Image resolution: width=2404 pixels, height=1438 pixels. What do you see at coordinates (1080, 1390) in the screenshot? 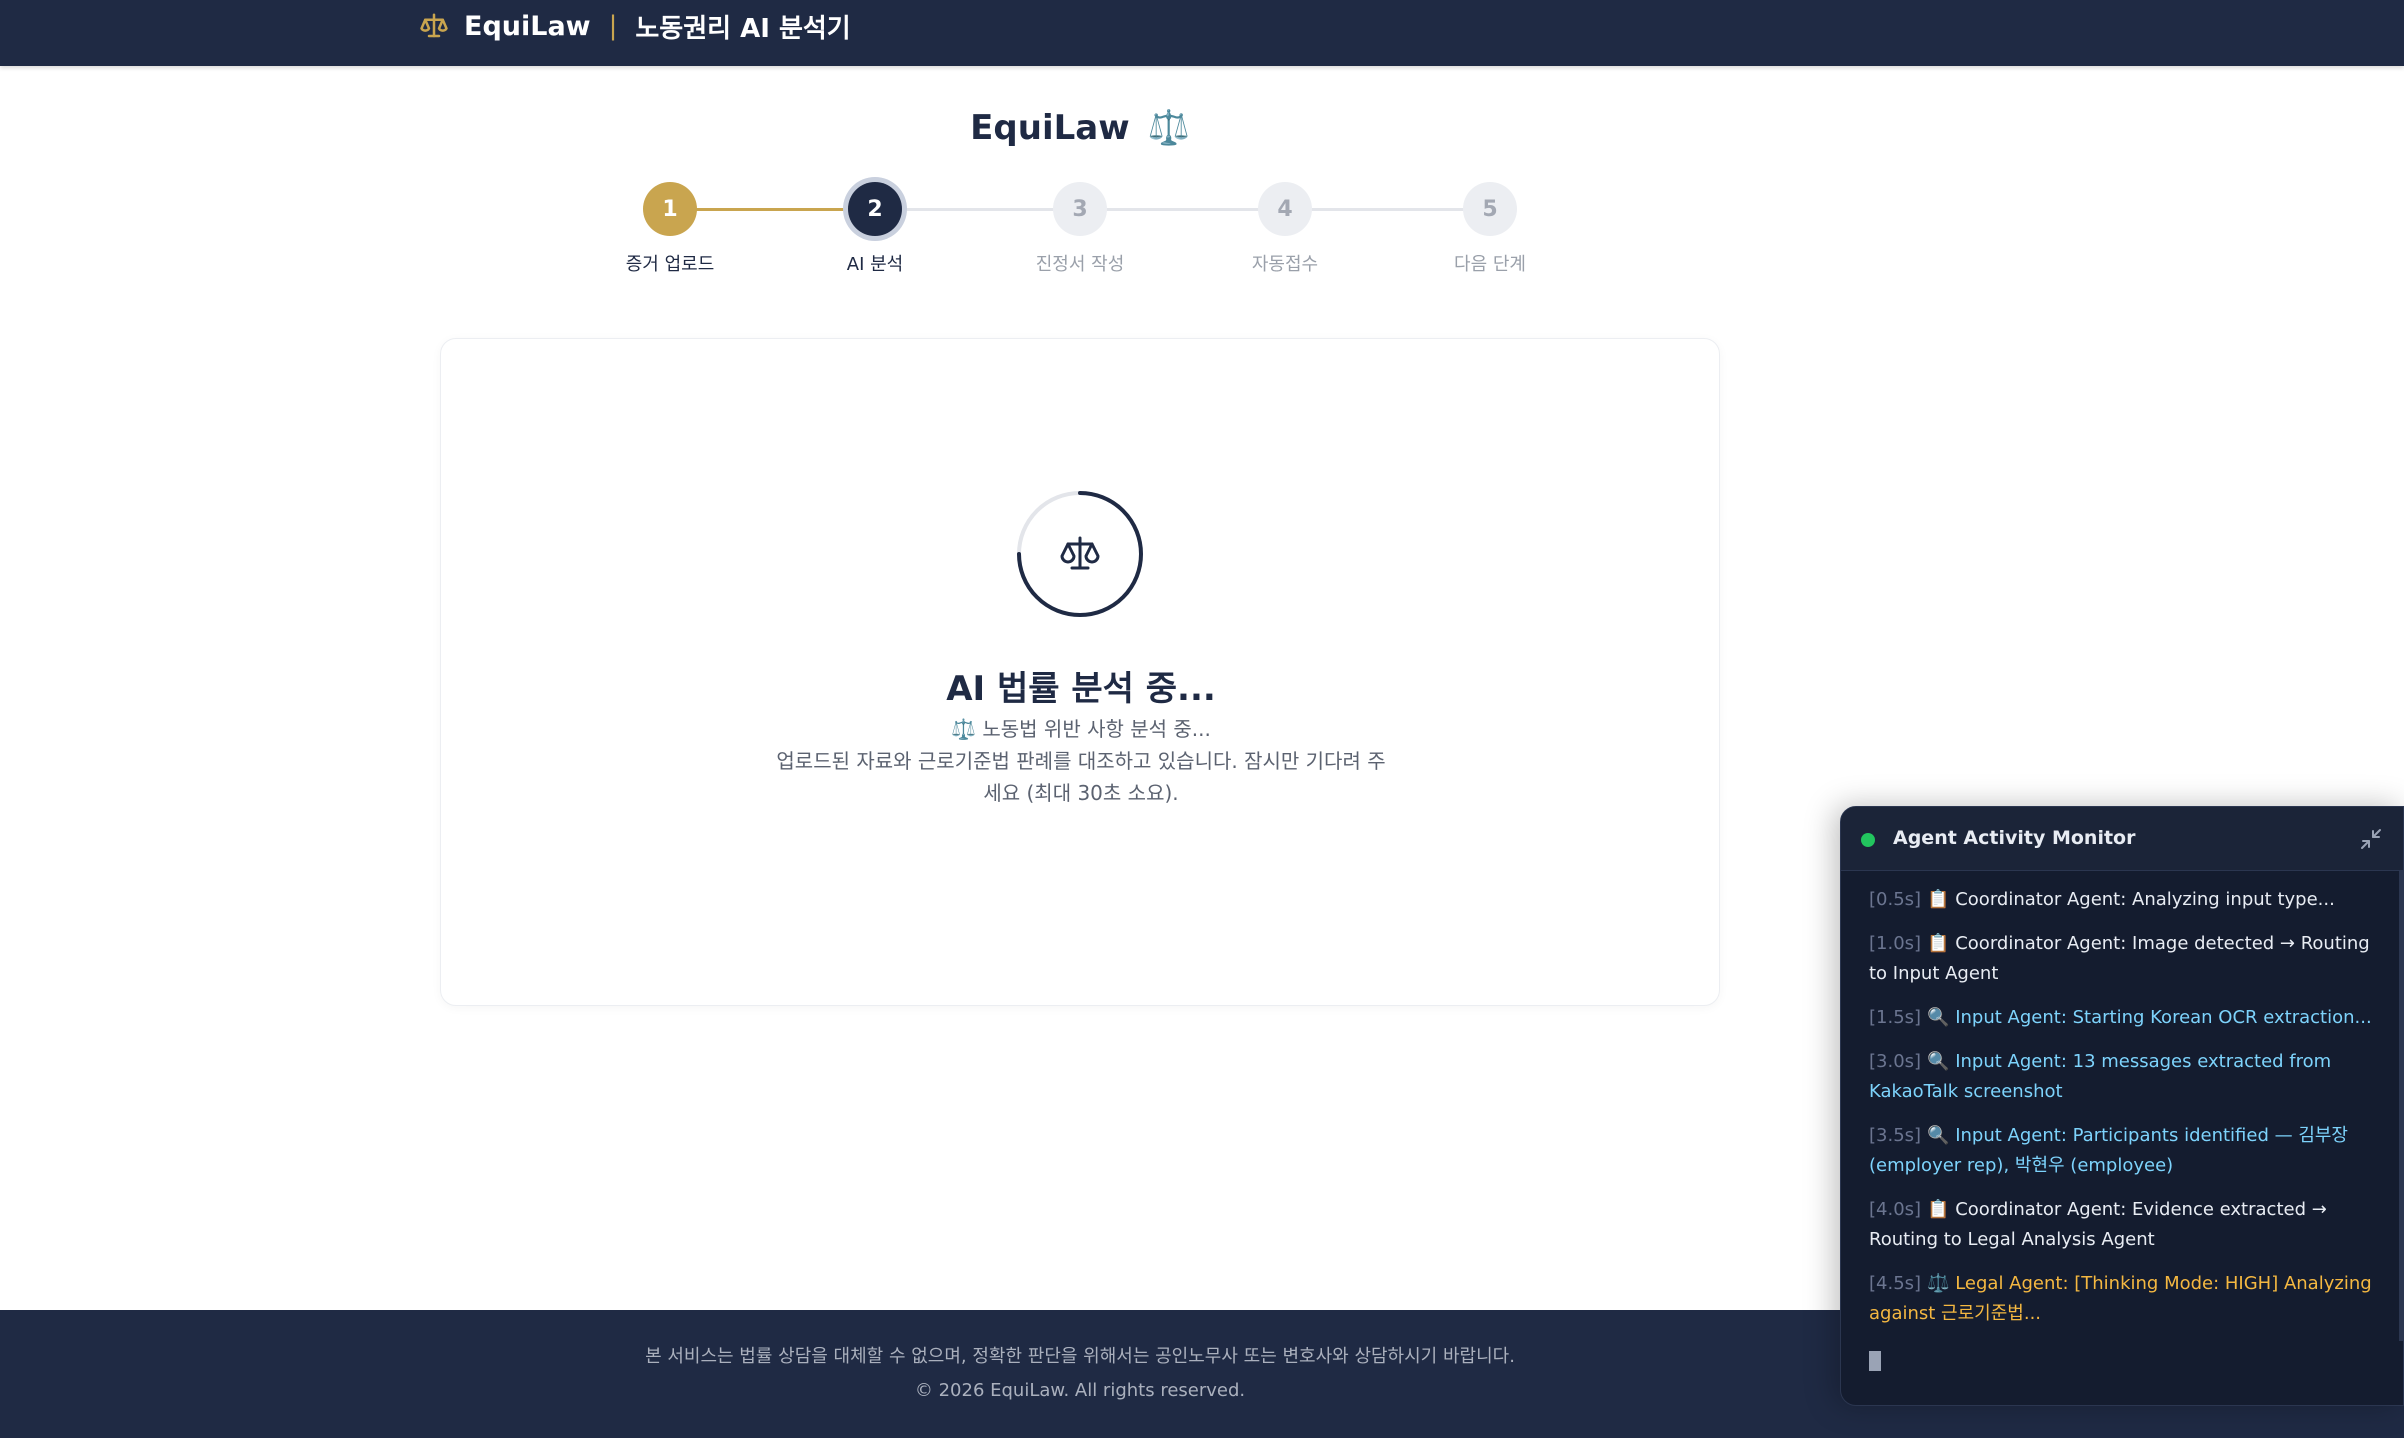
I see `footer-copyright: © 2026 EquiLaw. All rights reserved.` at bounding box center [1080, 1390].